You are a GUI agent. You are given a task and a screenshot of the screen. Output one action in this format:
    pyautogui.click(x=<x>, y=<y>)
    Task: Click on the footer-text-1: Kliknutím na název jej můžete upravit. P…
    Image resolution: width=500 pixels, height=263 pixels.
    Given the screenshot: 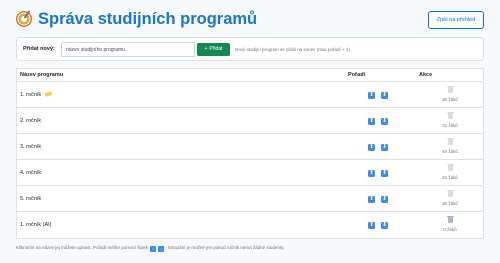 What is the action you would take?
    pyautogui.click(x=82, y=247)
    